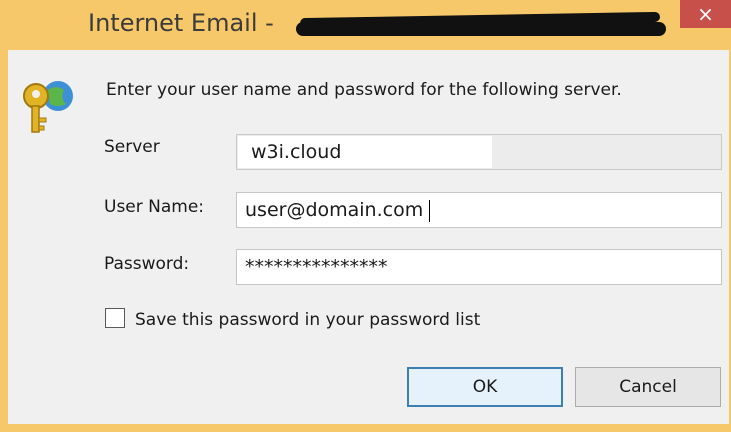  I want to click on user-name-value: user@domain.com, so click(334, 210).